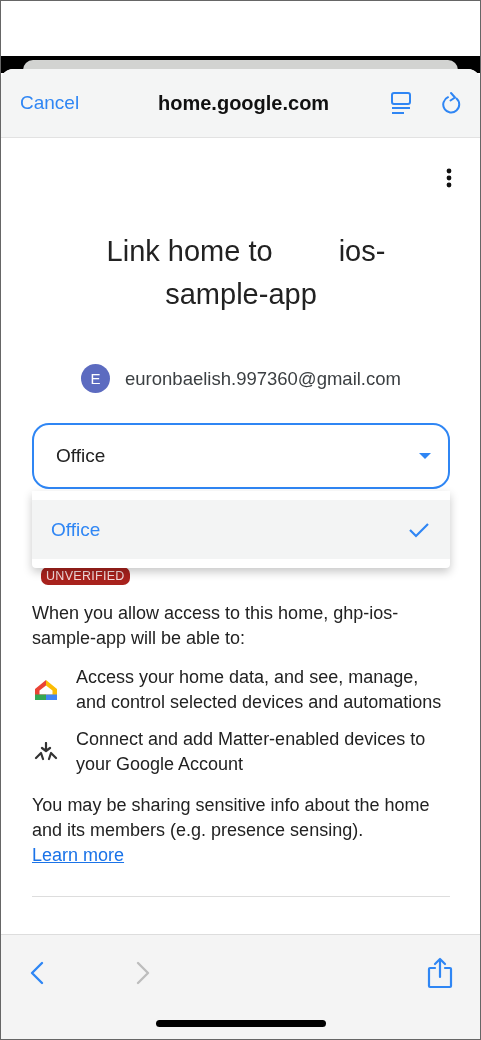  Describe the element at coordinates (231, 817) in the screenshot. I see `privacy-notice: You may be sharing sensitive info about the home and its members (e.g. presence sensing).` at that location.